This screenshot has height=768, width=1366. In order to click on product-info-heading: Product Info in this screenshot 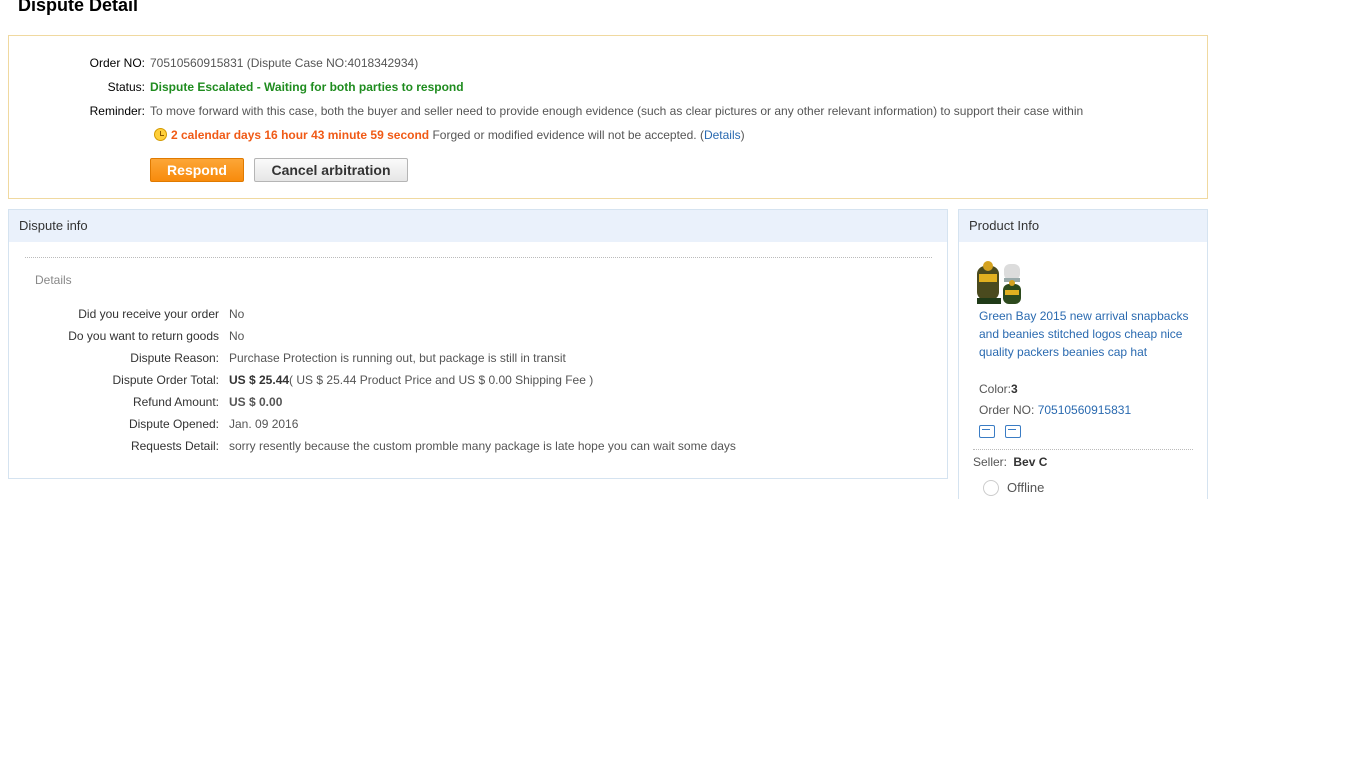, I will do `click(1083, 226)`.